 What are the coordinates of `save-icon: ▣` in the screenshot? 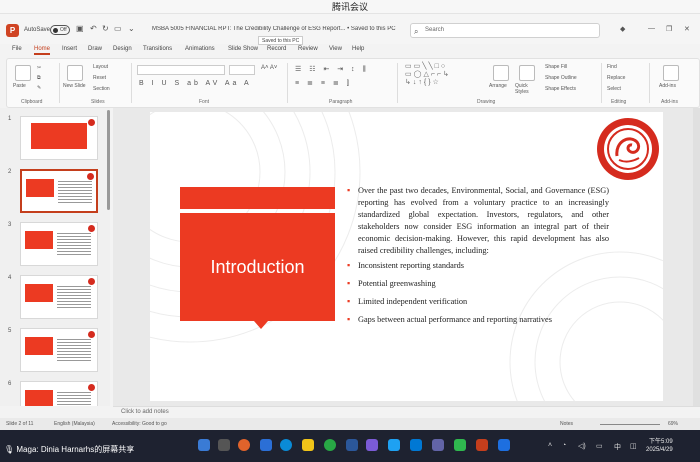 It's located at (80, 28).